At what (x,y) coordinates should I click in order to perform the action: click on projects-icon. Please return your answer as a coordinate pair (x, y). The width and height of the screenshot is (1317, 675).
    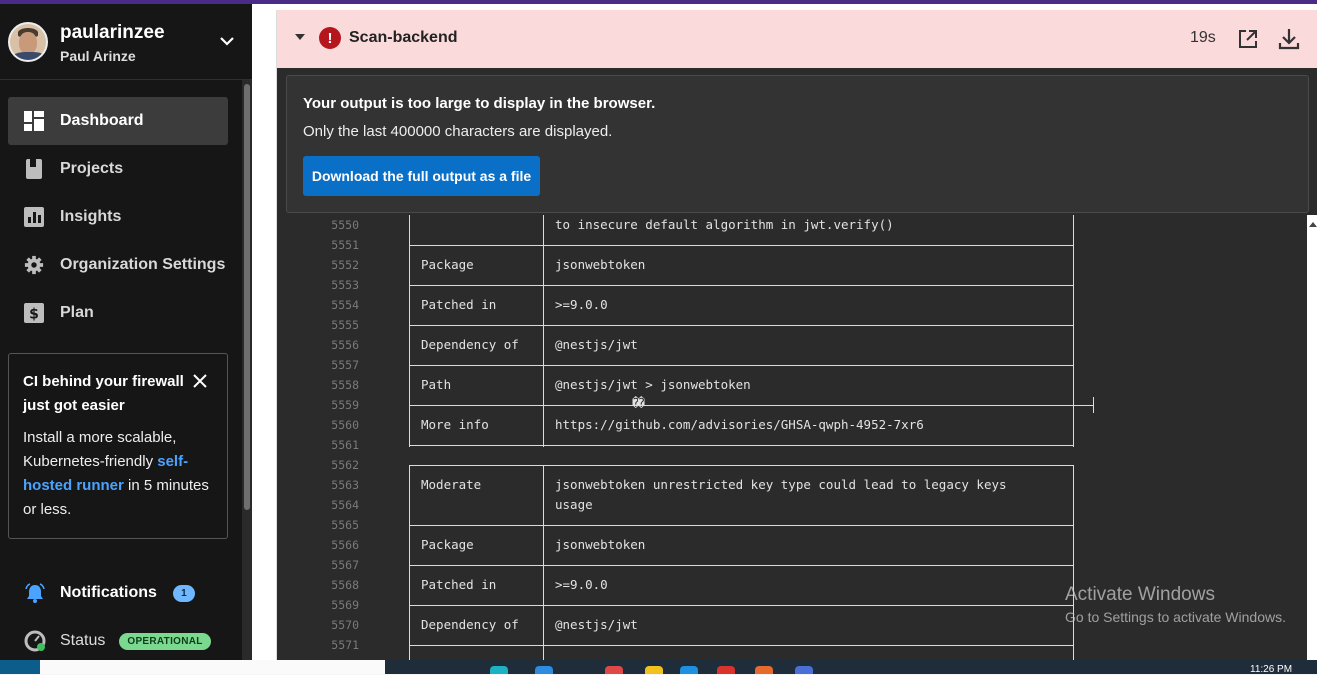
    Looking at the image, I should click on (34, 169).